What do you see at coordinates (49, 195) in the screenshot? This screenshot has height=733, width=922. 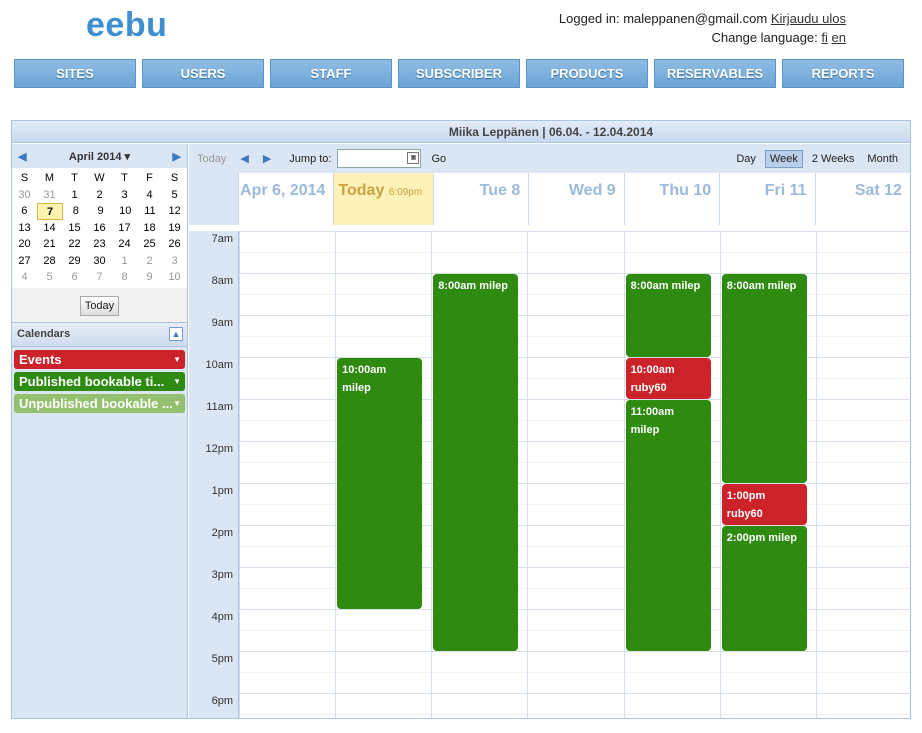 I see `mini-day: 31` at bounding box center [49, 195].